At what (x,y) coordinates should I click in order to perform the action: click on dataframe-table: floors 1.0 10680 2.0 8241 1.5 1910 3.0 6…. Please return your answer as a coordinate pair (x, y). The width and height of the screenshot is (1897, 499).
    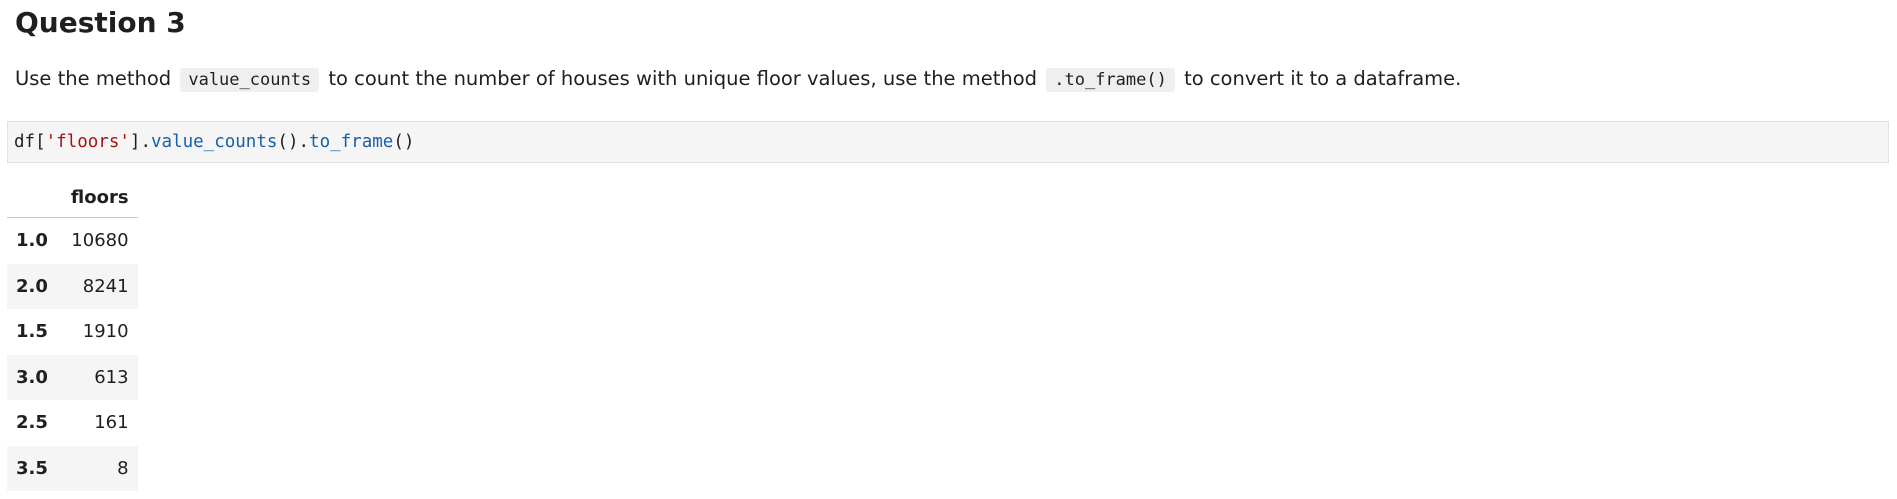
    Looking at the image, I should click on (72, 334).